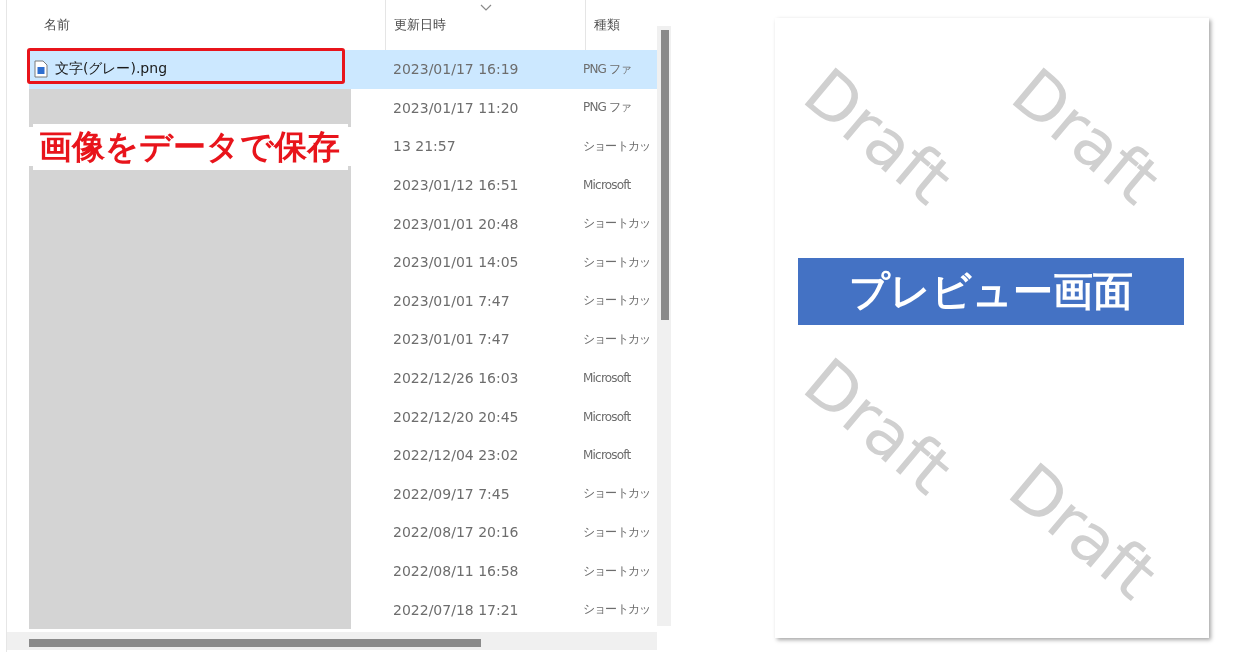  What do you see at coordinates (991, 291) in the screenshot?
I see `preview-banner: プレビュー画面` at bounding box center [991, 291].